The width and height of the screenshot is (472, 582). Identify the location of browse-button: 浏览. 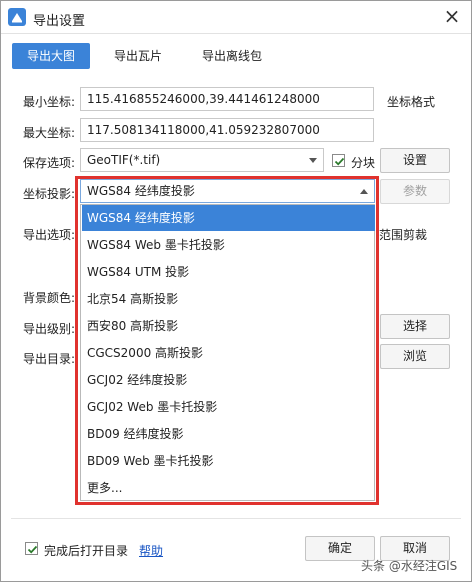
(415, 356).